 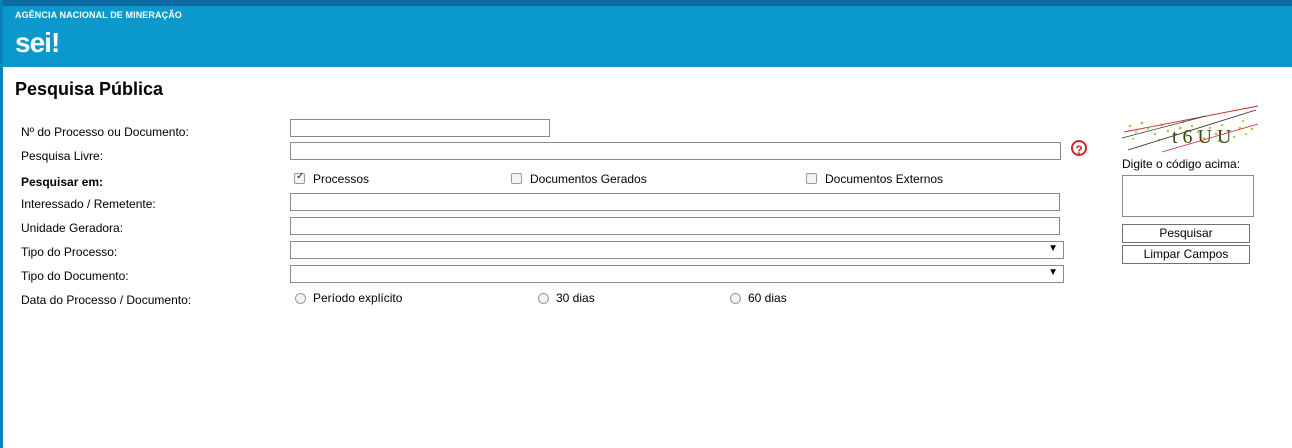 I want to click on processo-input, so click(x=420, y=128).